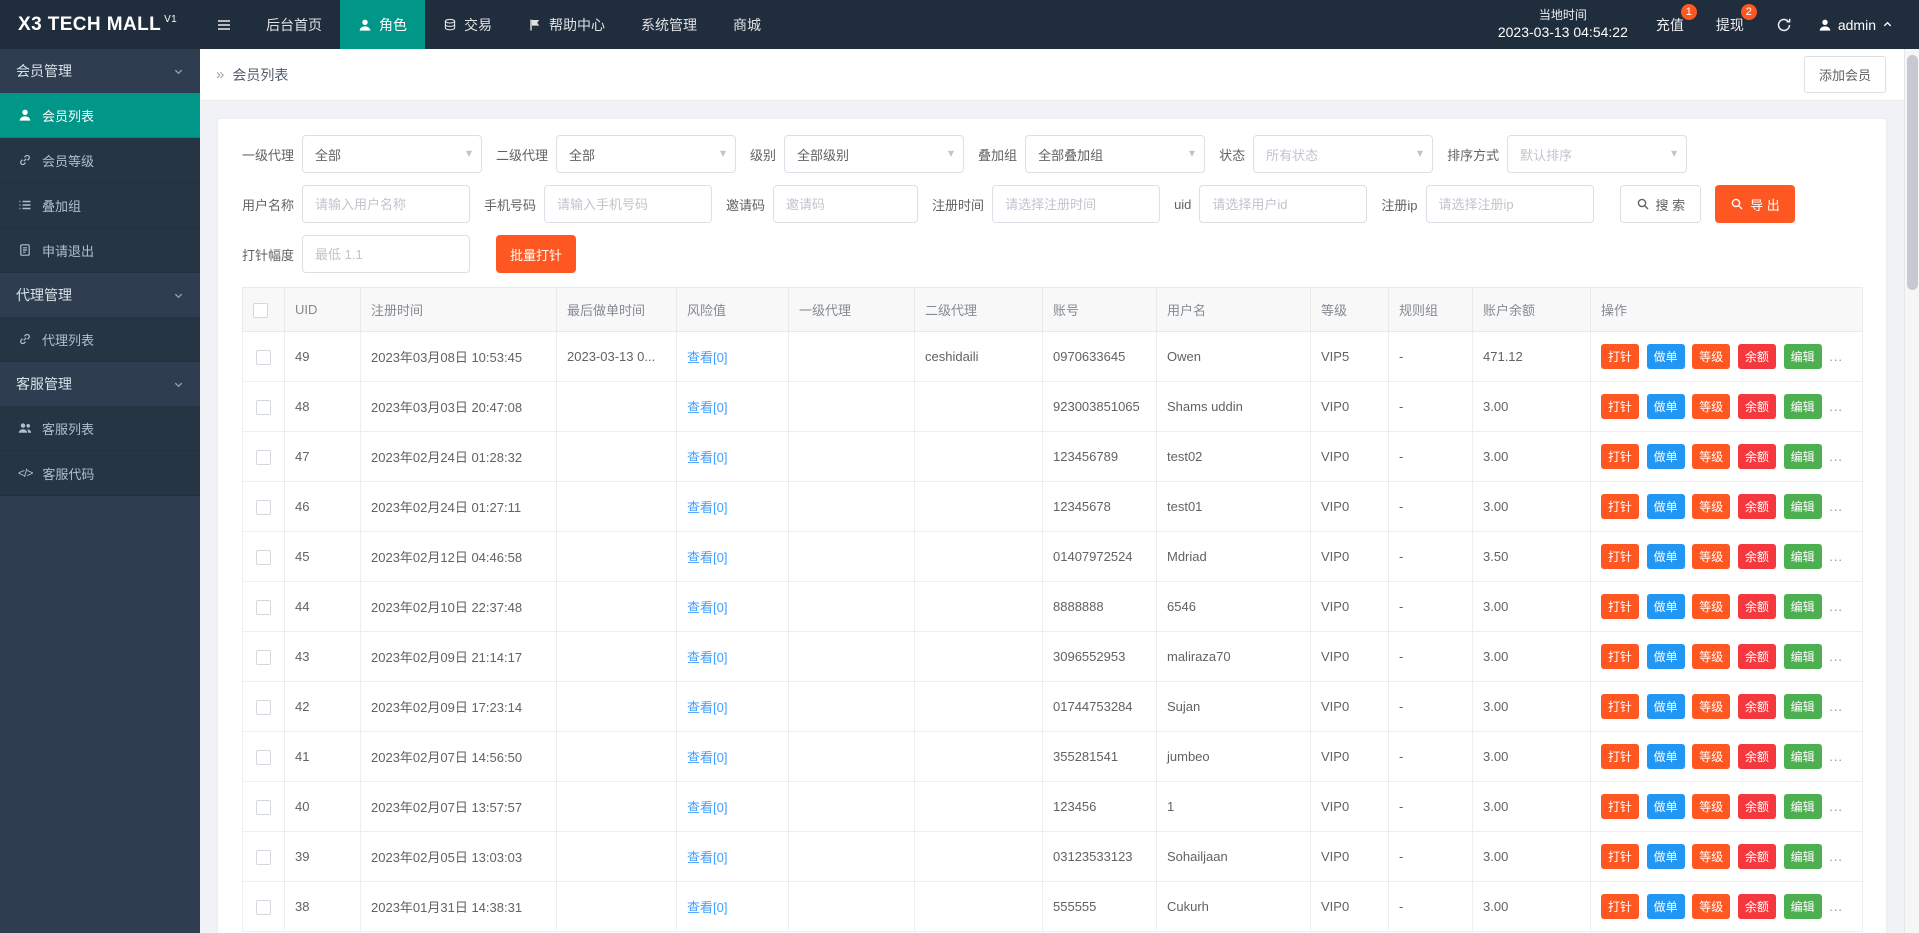 The image size is (1919, 933). I want to click on register-ip-input, so click(1509, 204).